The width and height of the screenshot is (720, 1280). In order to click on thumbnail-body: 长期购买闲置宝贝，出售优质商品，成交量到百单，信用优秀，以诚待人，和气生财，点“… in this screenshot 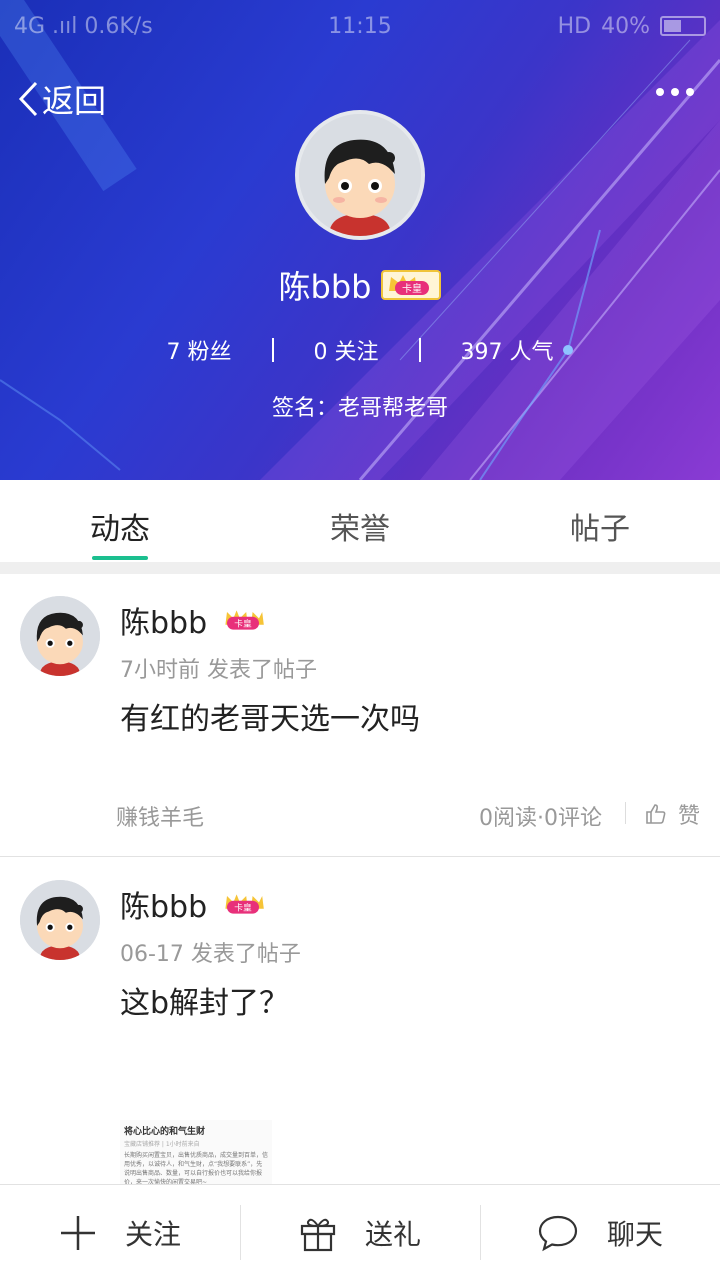, I will do `click(196, 1168)`.